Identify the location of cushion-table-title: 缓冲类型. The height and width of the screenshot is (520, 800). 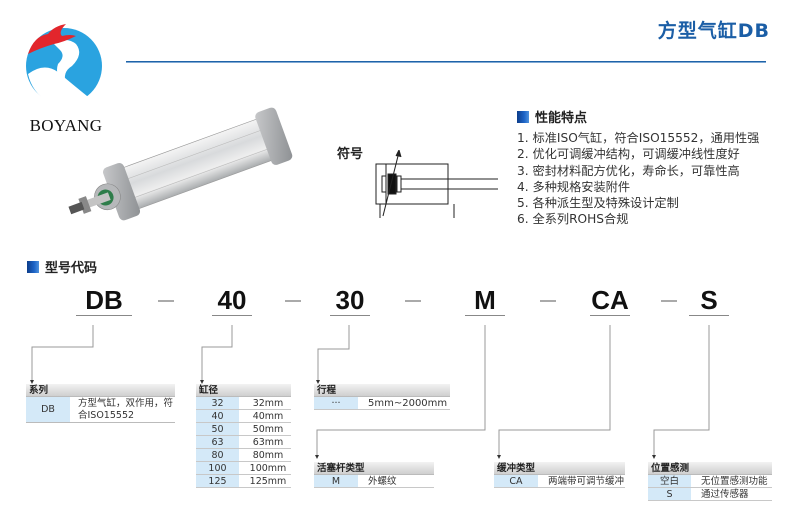
(559, 468).